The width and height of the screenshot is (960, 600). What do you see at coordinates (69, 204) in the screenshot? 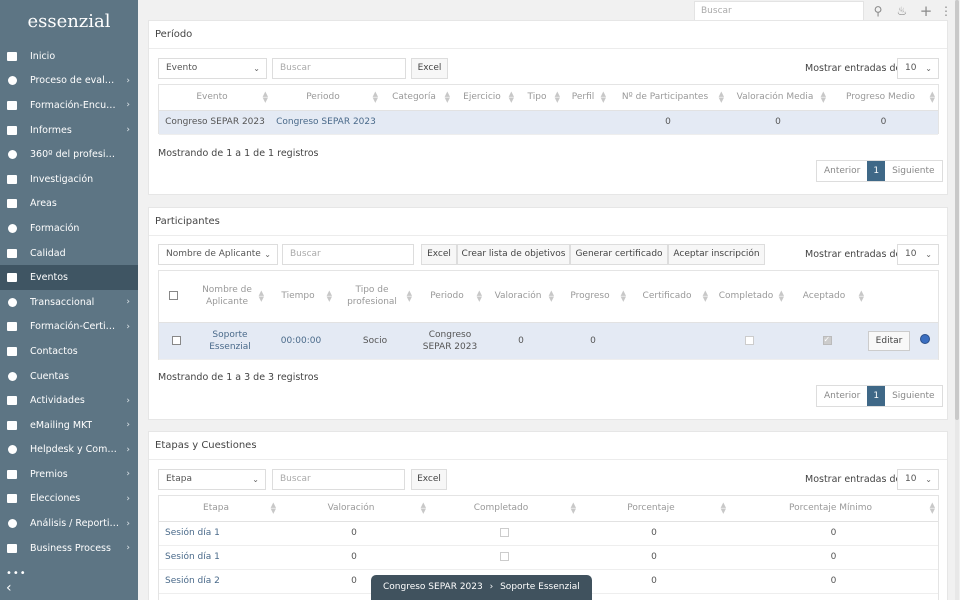
I see `sidebar-item-áreas: Áreas` at bounding box center [69, 204].